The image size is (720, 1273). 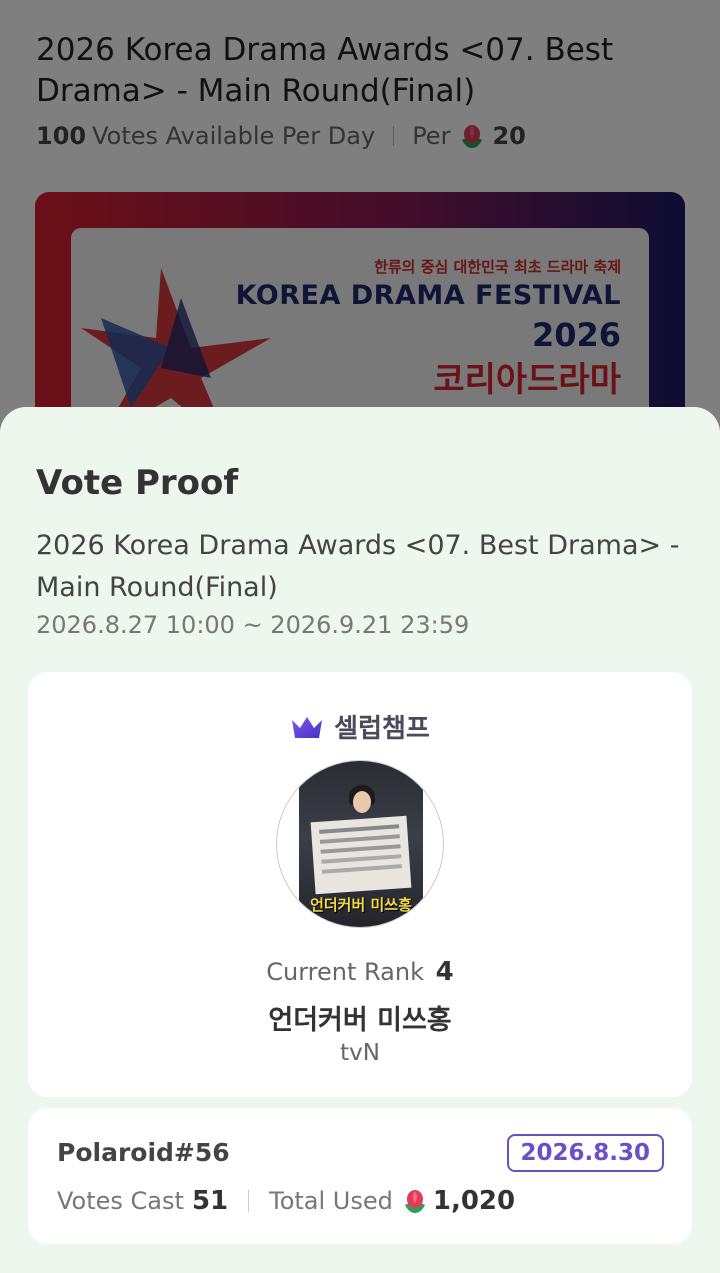 What do you see at coordinates (137, 483) in the screenshot?
I see `sheet-title: Vote Proof` at bounding box center [137, 483].